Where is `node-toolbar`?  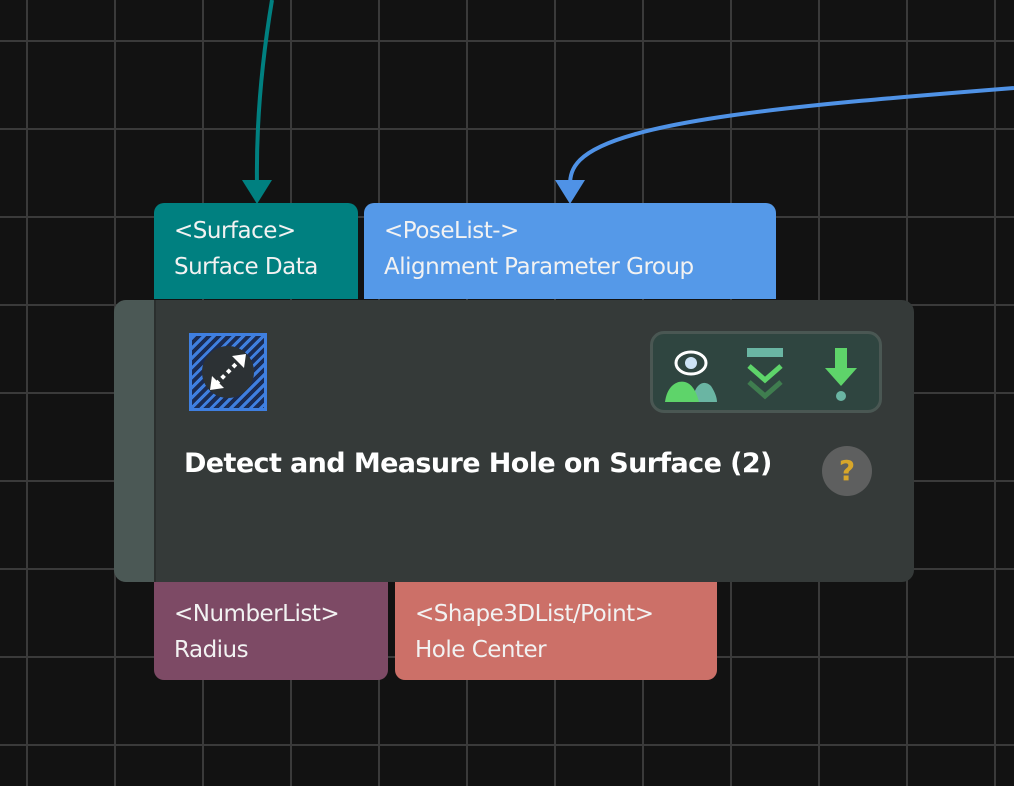
node-toolbar is located at coordinates (766, 372).